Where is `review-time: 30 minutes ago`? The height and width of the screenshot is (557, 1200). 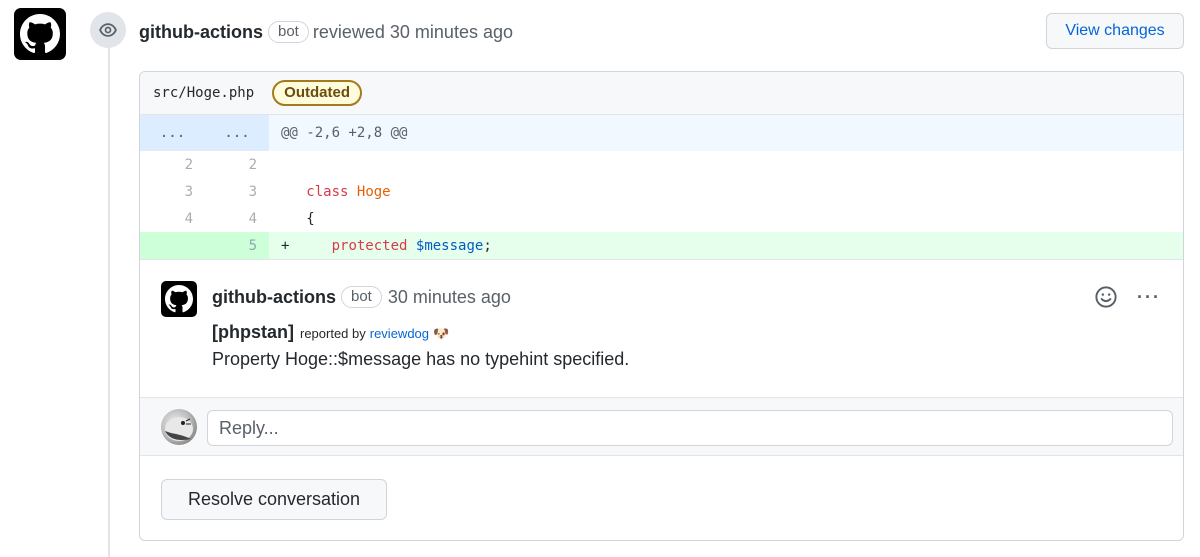
review-time: 30 minutes ago is located at coordinates (451, 32).